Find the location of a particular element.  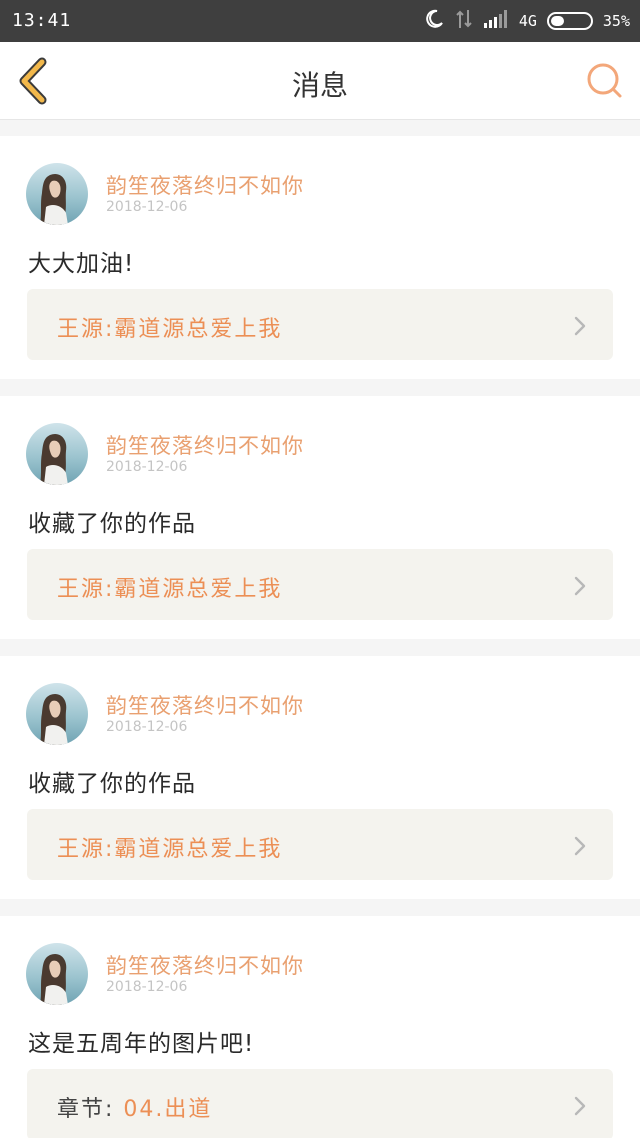

referenced-work-text: 章节: 04.出道 is located at coordinates (134, 1107).